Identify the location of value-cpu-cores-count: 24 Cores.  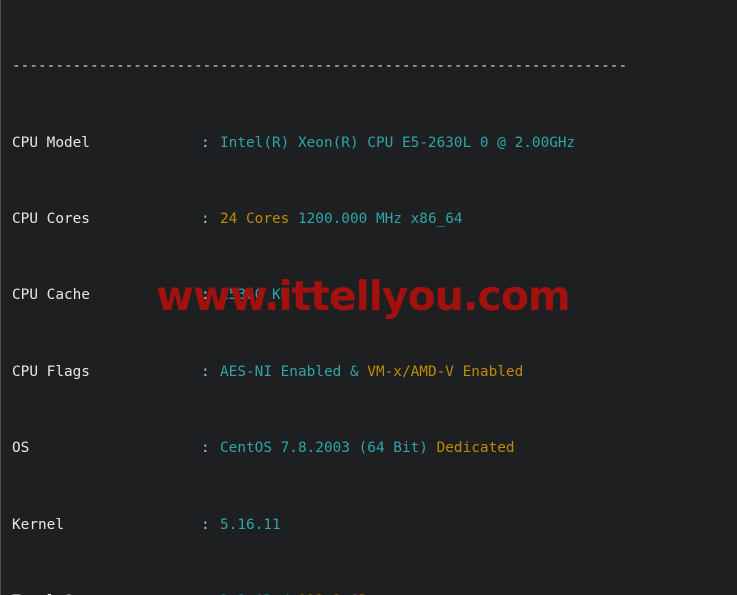
(255, 219).